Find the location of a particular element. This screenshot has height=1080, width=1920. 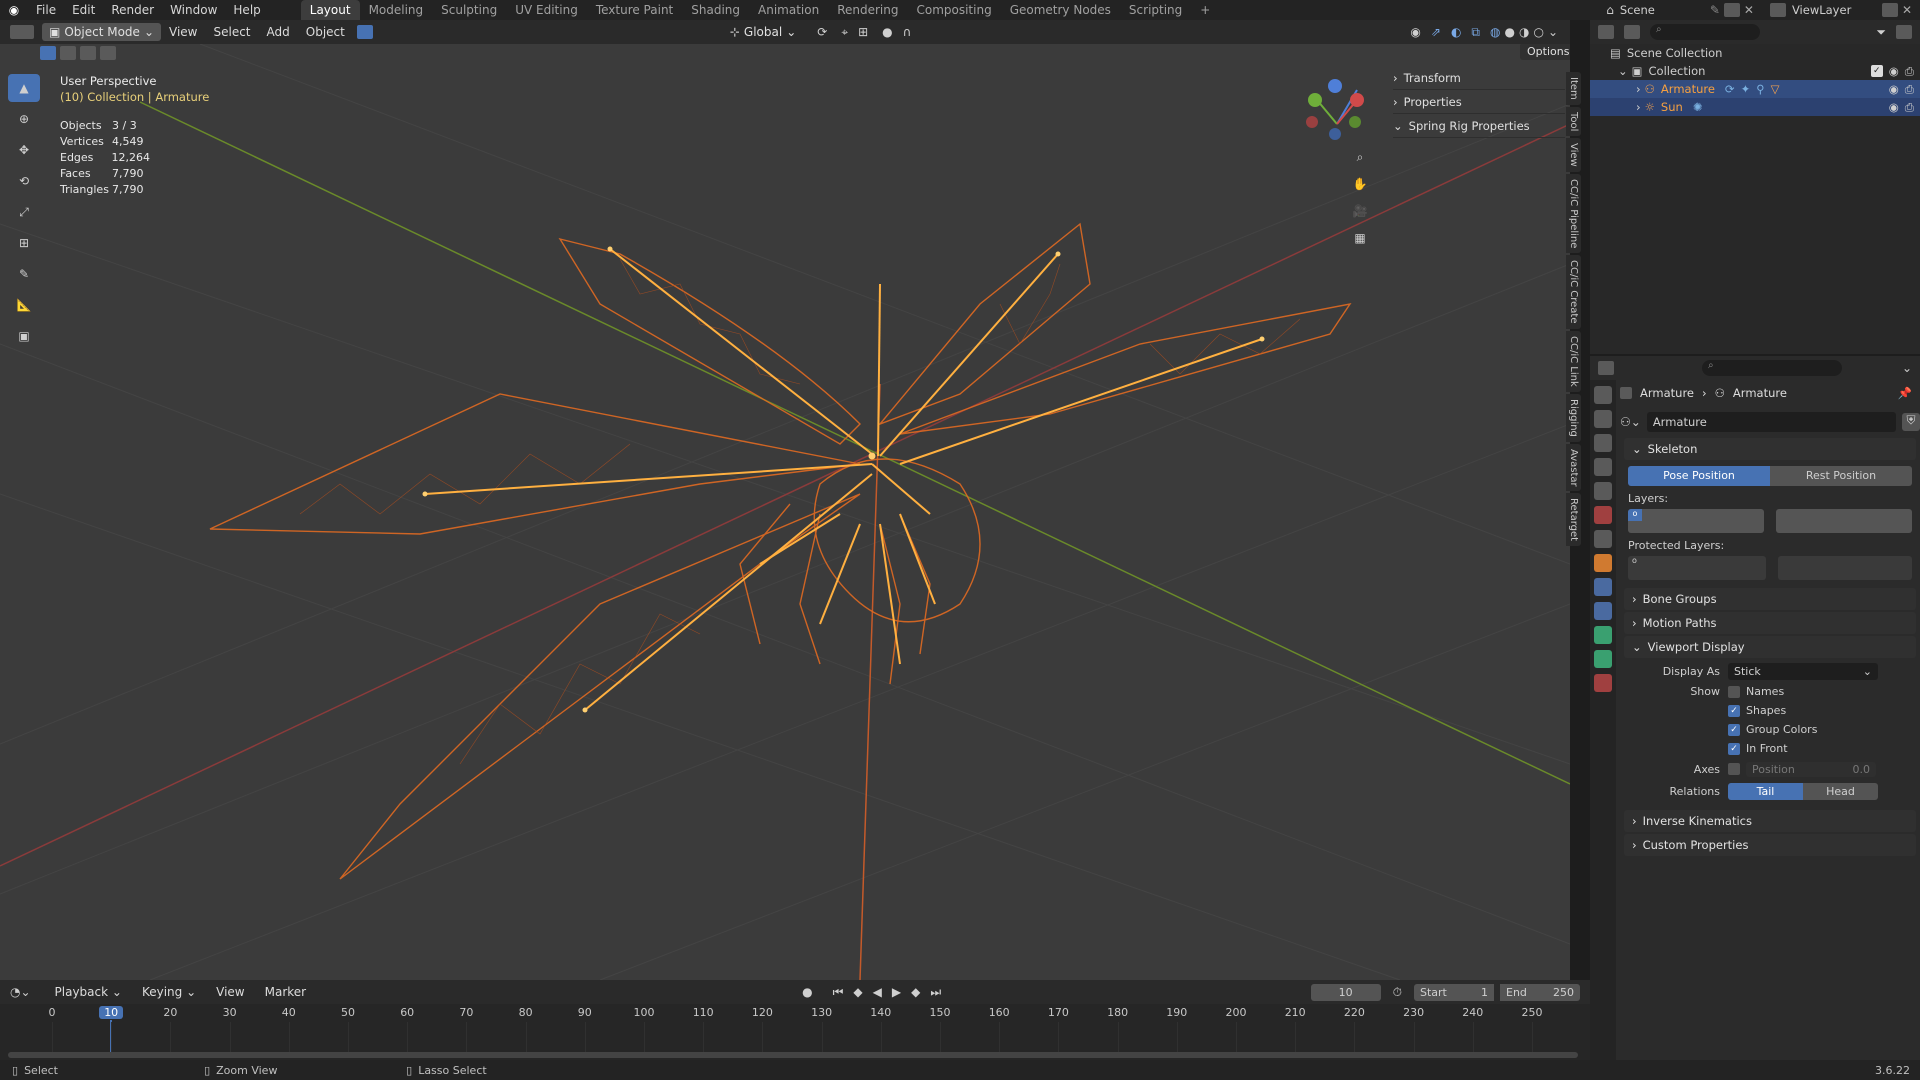

rotate-tool-icon: ⟲ is located at coordinates (24, 181).